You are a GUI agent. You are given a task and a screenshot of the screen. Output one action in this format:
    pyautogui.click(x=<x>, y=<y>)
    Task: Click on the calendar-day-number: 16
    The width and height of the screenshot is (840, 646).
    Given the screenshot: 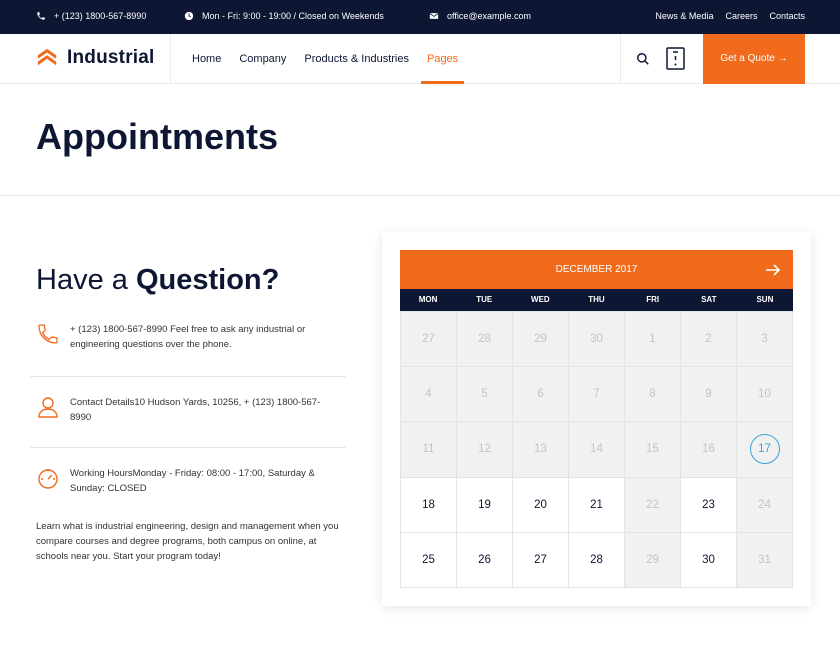 What is the action you would take?
    pyautogui.click(x=708, y=449)
    